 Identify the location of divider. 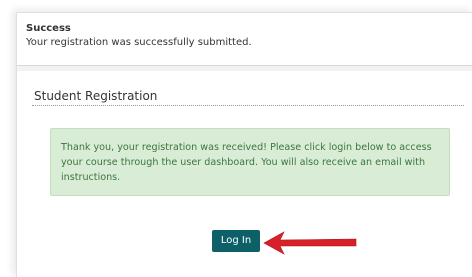
(244, 68).